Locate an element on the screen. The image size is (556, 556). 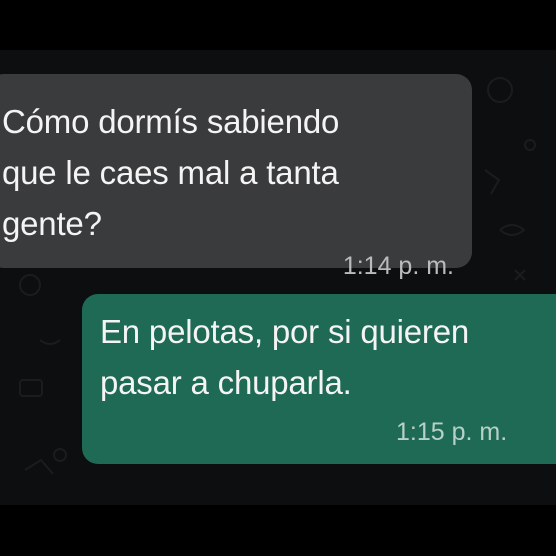
message-timestamp: 1:14 p. m. is located at coordinates (398, 266).